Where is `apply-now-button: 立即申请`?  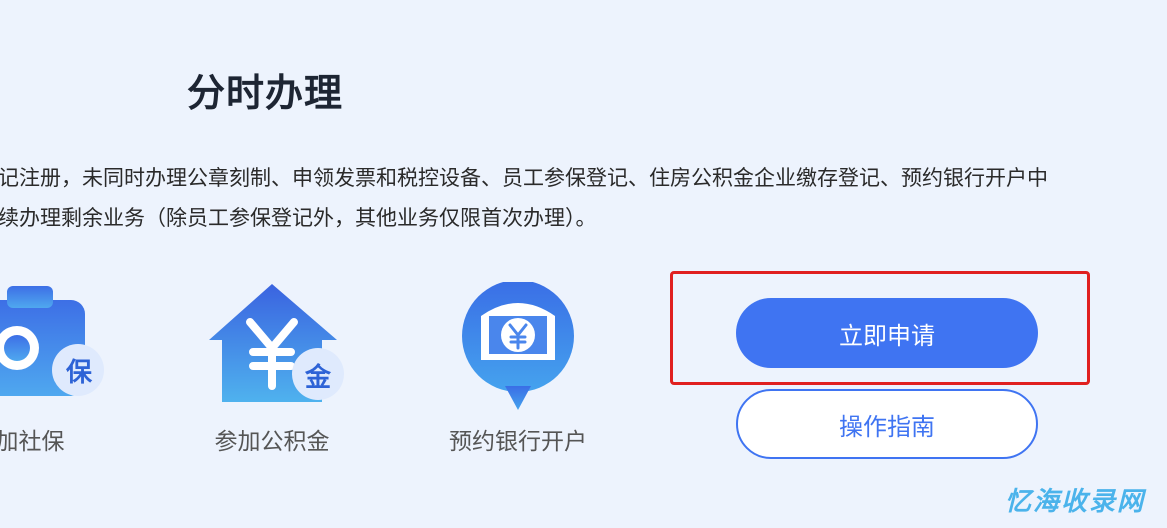 apply-now-button: 立即申请 is located at coordinates (887, 333).